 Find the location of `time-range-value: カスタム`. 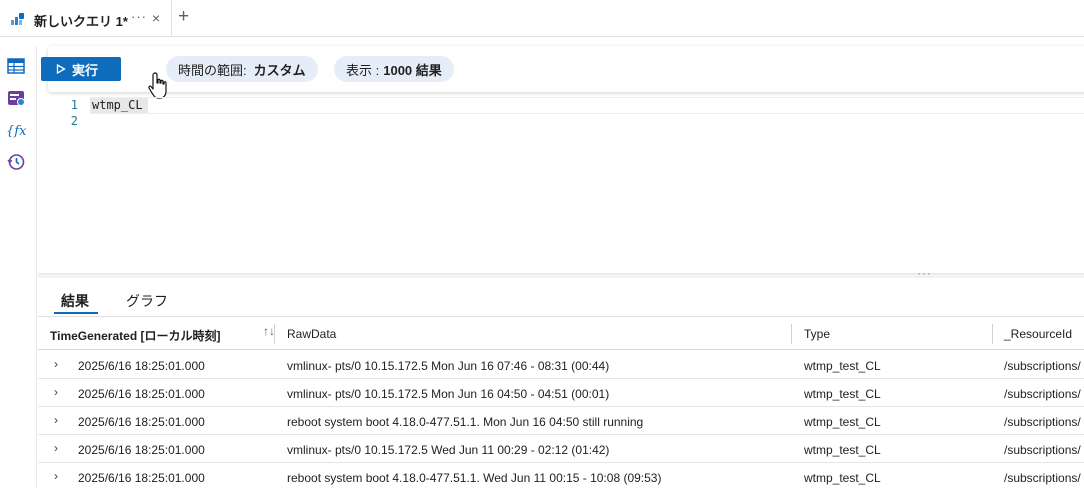

time-range-value: カスタム is located at coordinates (279, 70).